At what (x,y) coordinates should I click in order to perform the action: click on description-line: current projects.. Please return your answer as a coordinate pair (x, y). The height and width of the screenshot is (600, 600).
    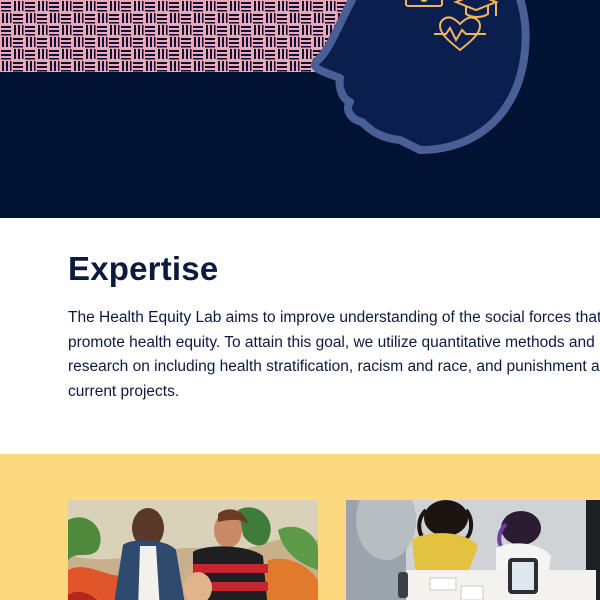
    Looking at the image, I should click on (124, 391).